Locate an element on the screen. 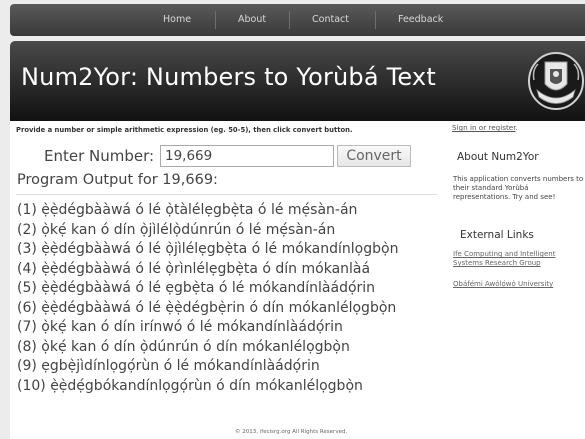  signin-link: Sign in or register is located at coordinates (484, 127).